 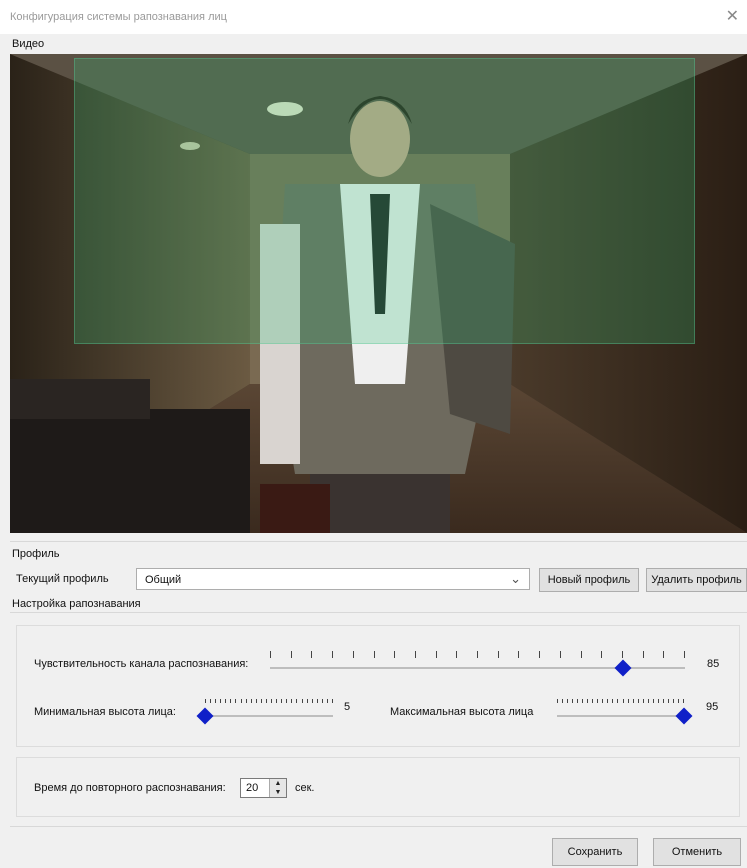 What do you see at coordinates (163, 580) in the screenshot?
I see `profile-select-value: Общий` at bounding box center [163, 580].